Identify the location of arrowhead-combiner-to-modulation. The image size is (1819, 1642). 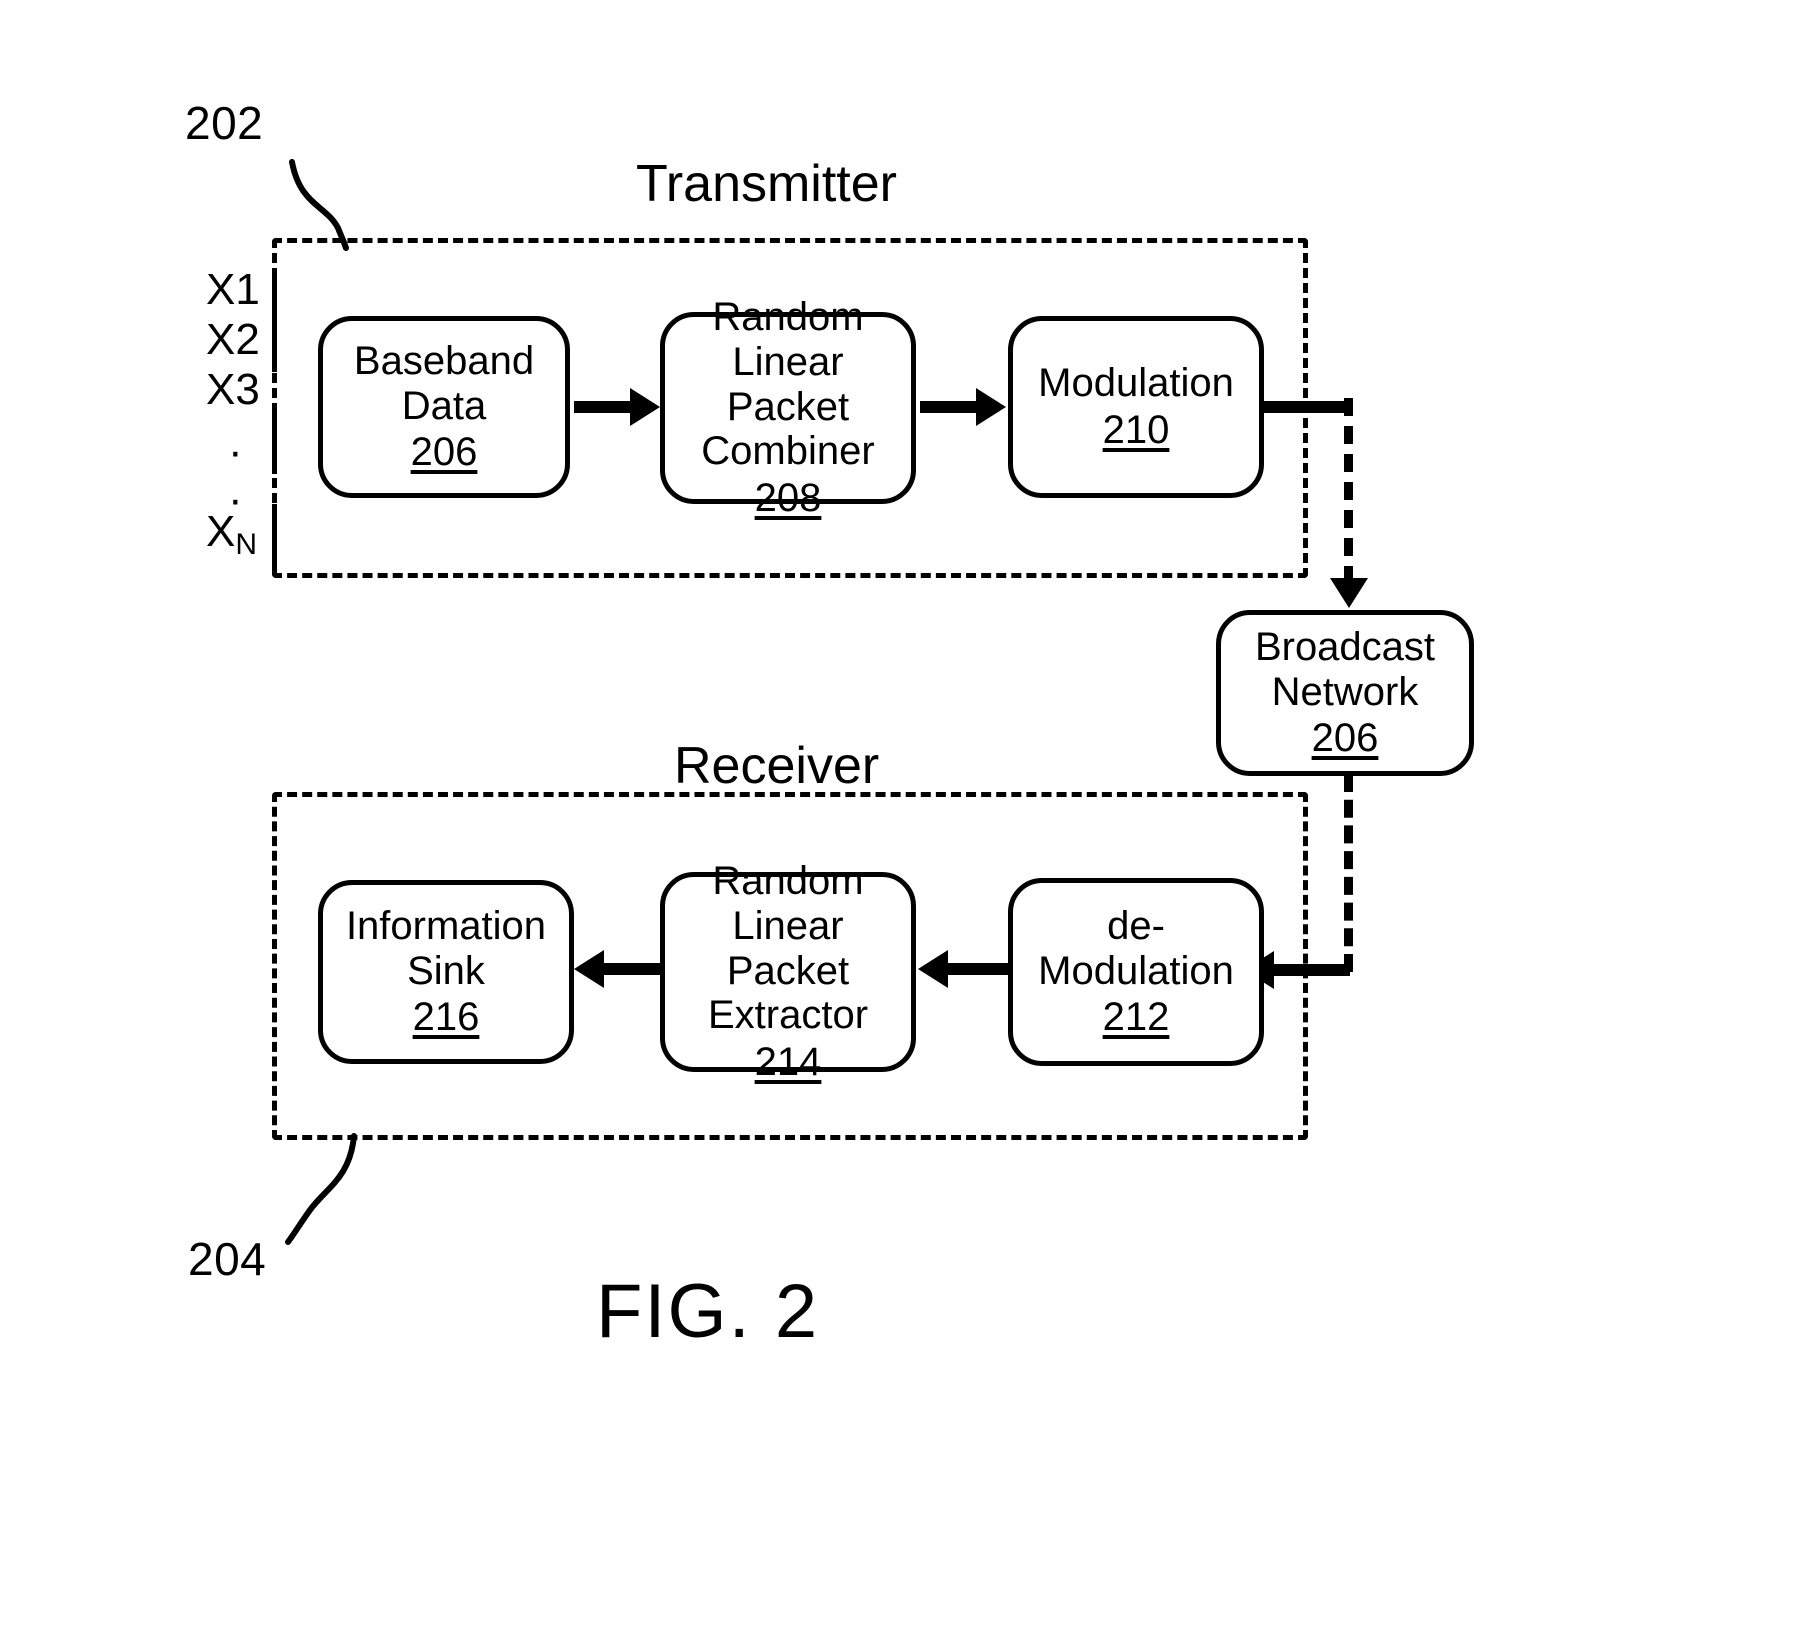
(991, 407).